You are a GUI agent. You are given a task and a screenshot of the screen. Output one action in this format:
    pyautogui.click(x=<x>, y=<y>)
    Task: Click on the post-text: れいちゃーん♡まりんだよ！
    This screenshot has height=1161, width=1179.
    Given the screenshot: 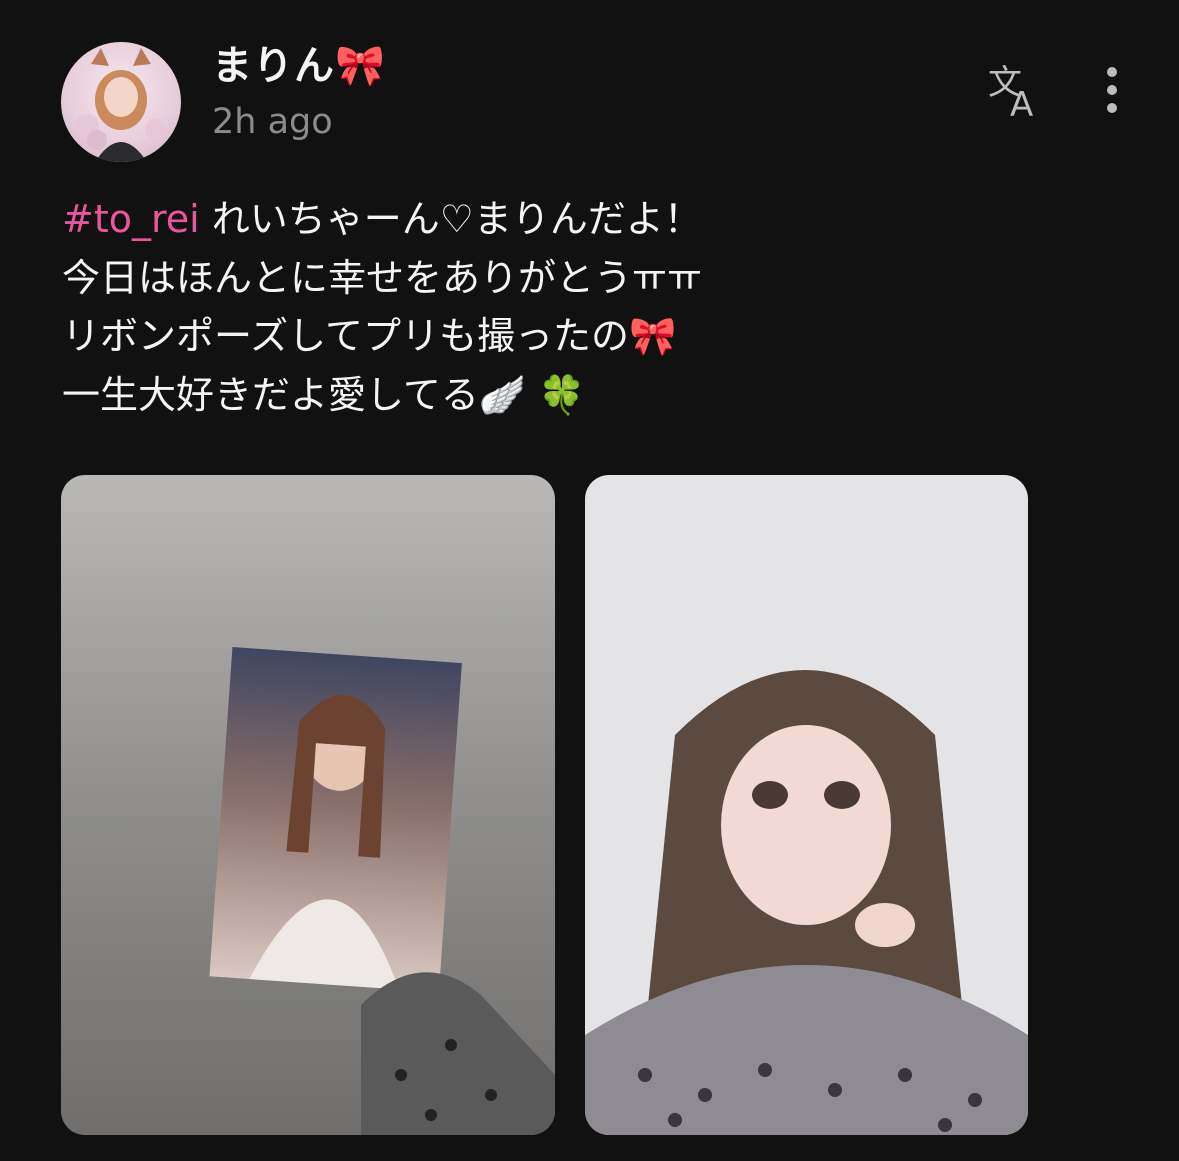 What is the action you would take?
    pyautogui.click(x=450, y=219)
    